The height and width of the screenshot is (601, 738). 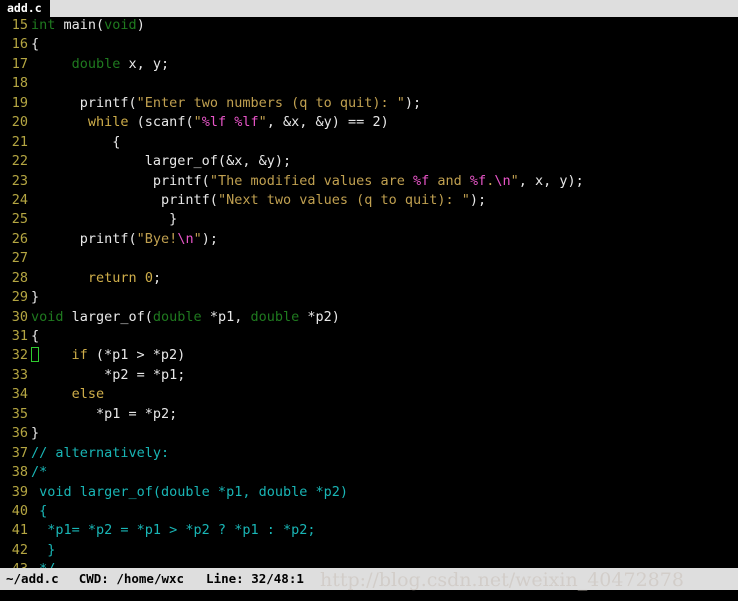 I want to click on code-line-content: int main(void), so click(x=86, y=25).